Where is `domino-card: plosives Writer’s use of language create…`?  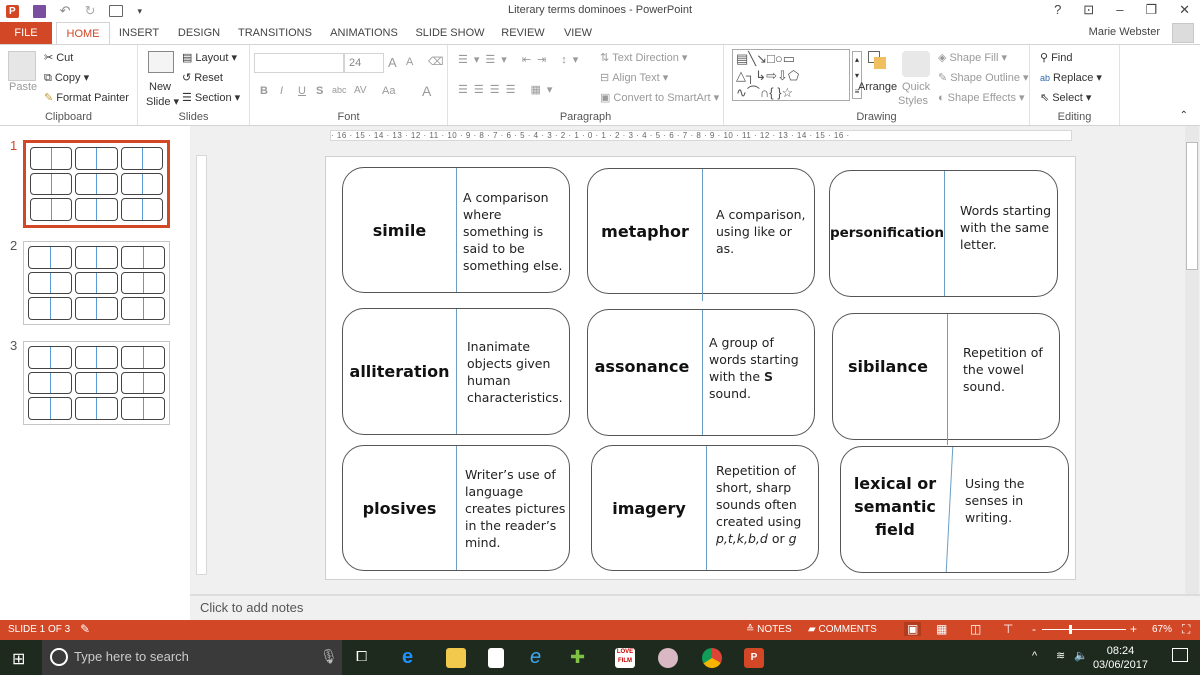 domino-card: plosives Writer’s use of language create… is located at coordinates (456, 508).